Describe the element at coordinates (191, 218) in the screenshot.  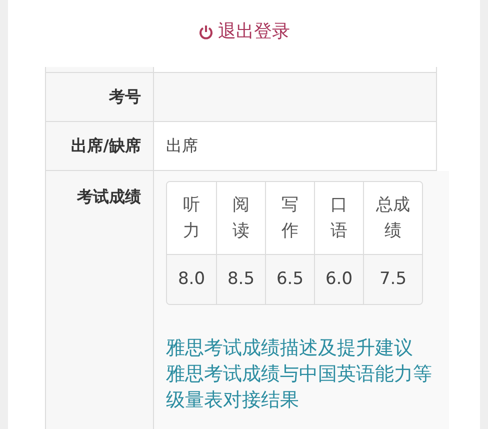
I see `table-header-cell: 听力` at that location.